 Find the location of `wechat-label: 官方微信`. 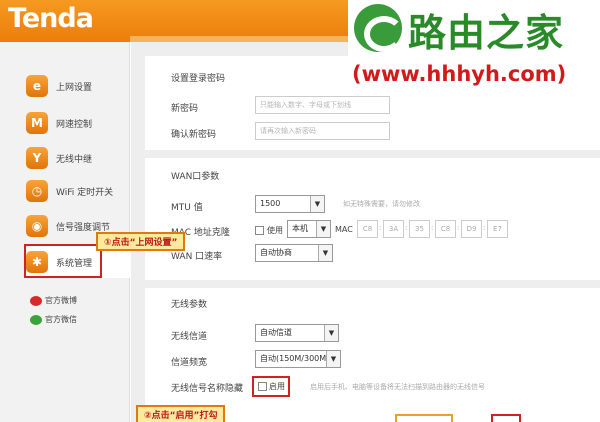

wechat-label: 官方微信 is located at coordinates (61, 319).